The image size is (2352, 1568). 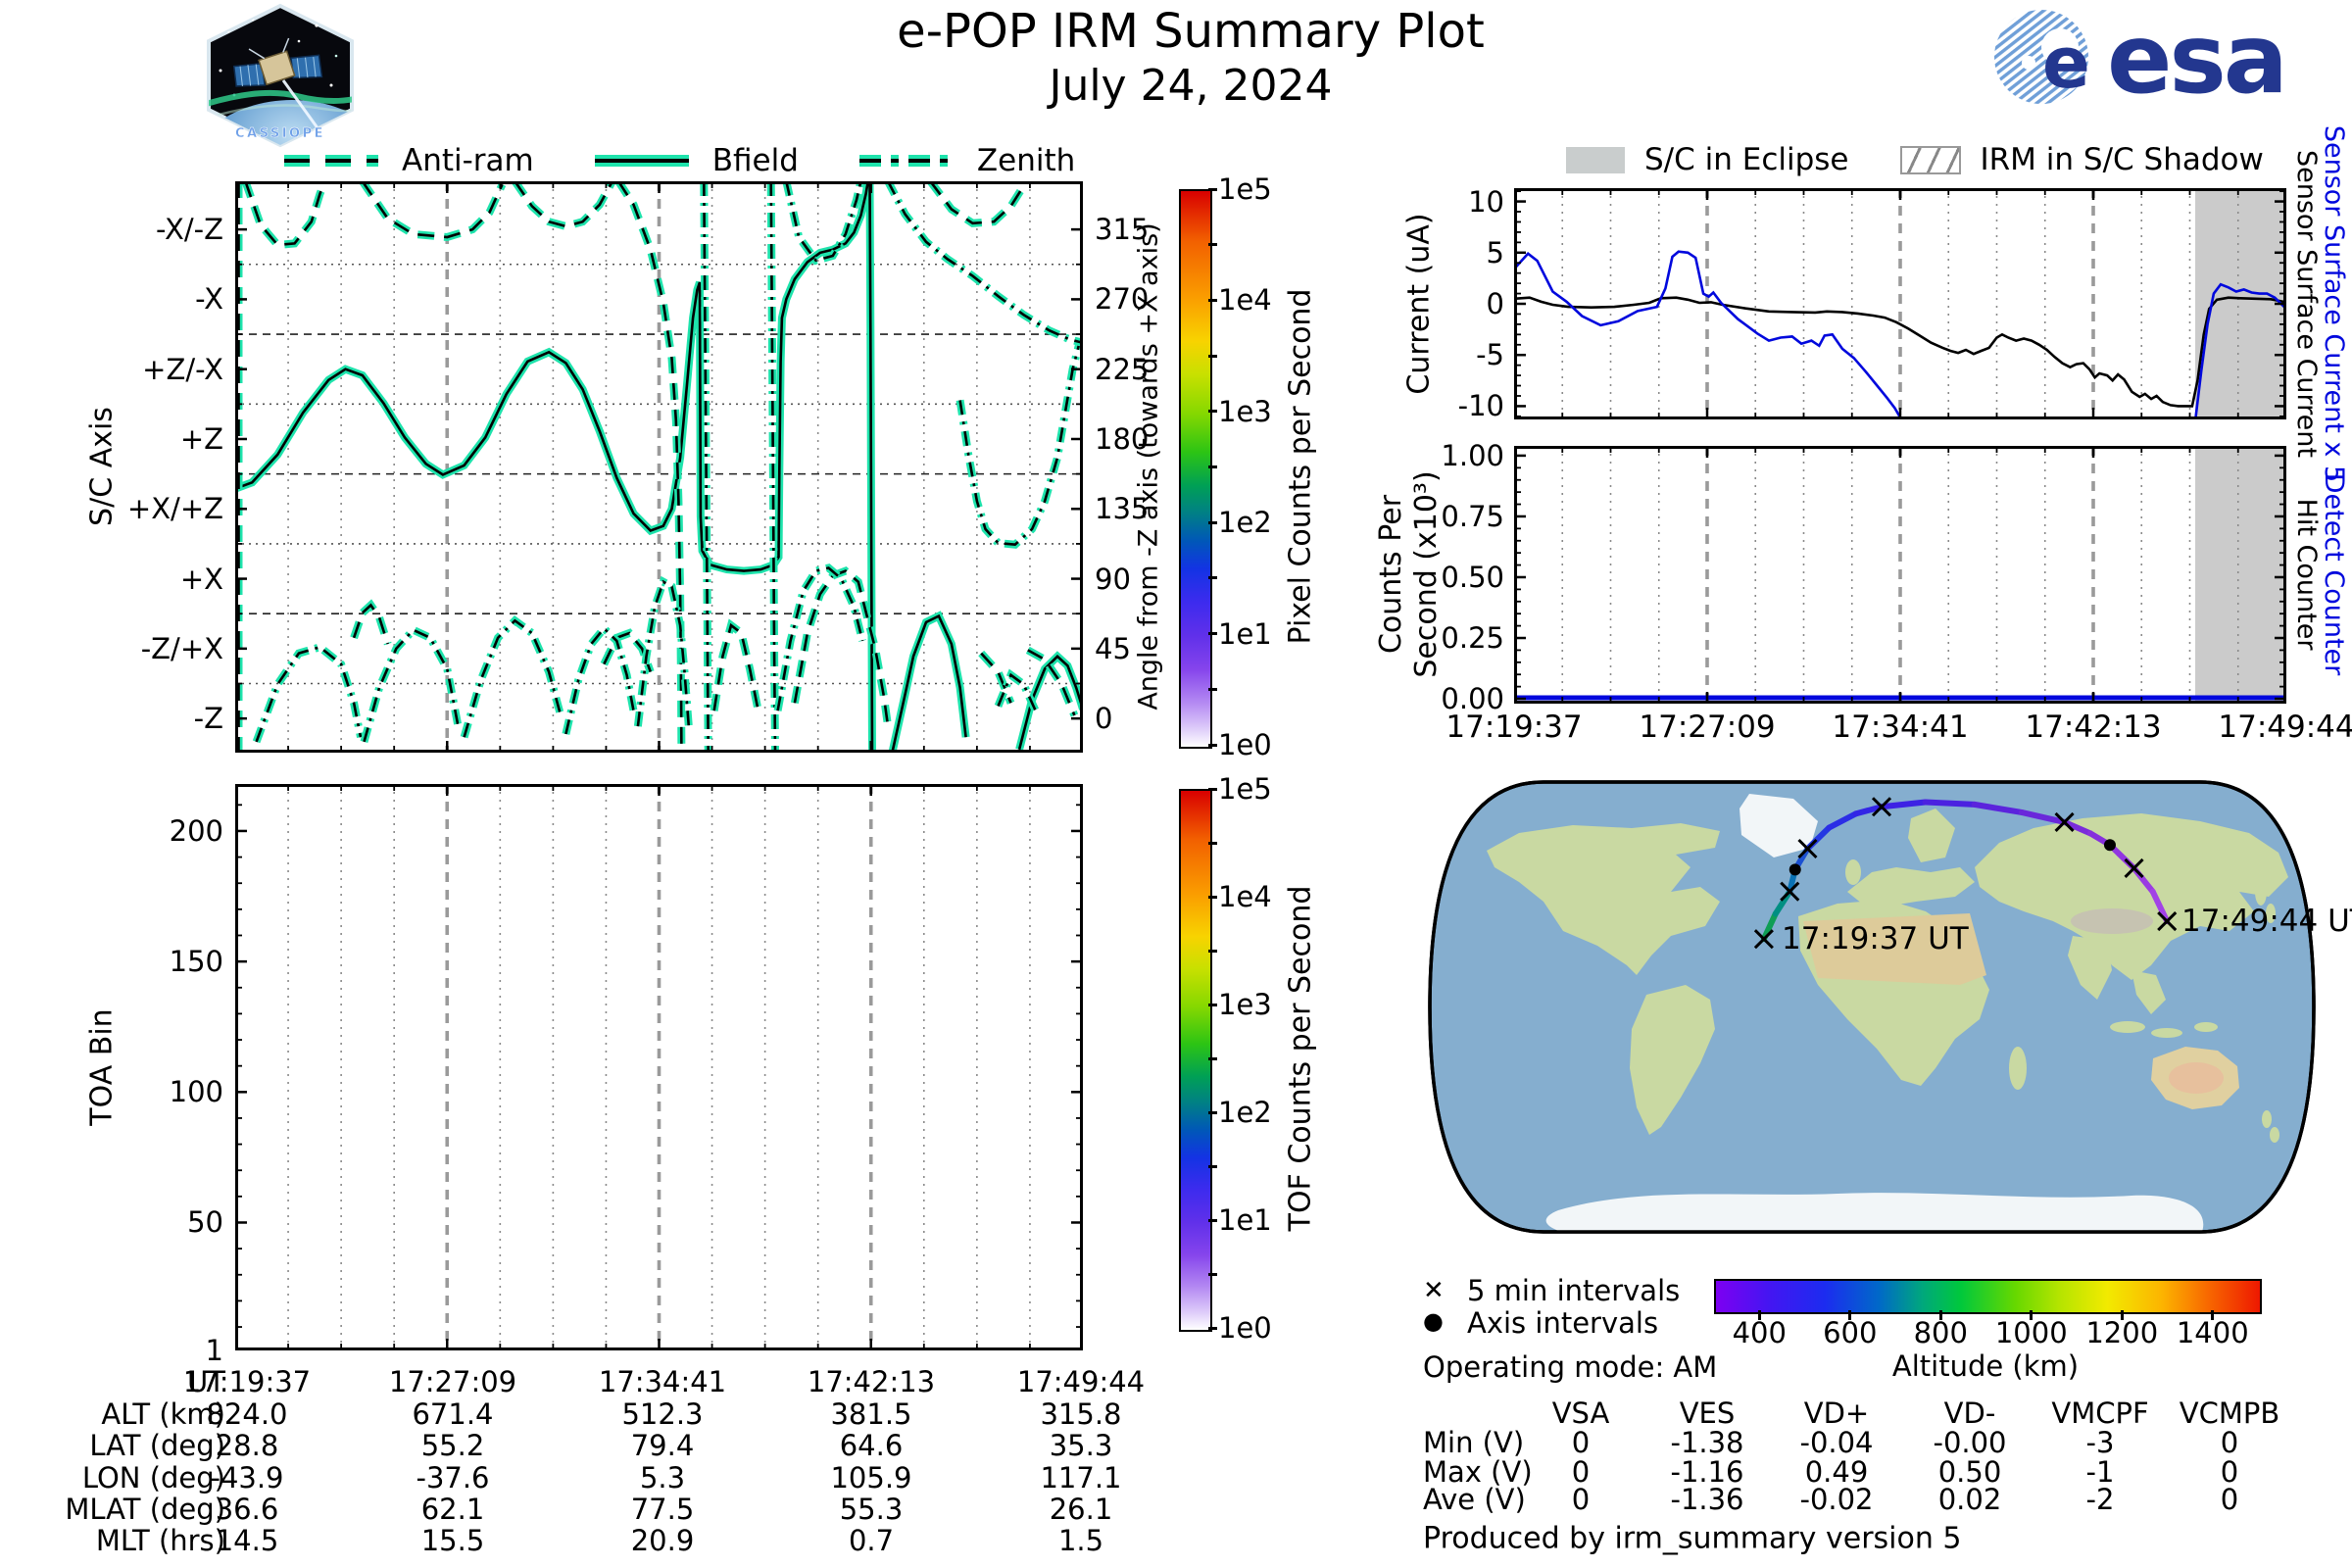 I want to click on voltage-row-label: Min (V), so click(x=1474, y=1442).